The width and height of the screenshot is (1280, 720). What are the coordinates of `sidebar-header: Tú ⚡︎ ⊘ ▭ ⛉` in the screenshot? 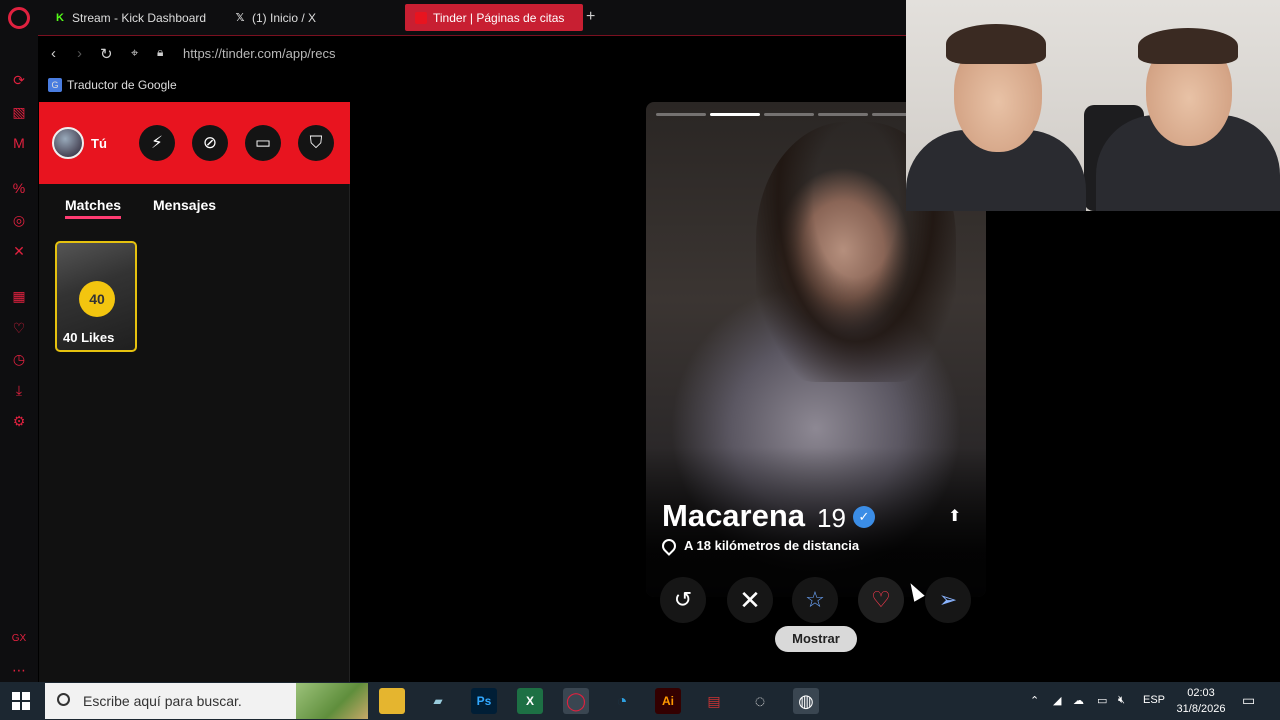 It's located at (194, 143).